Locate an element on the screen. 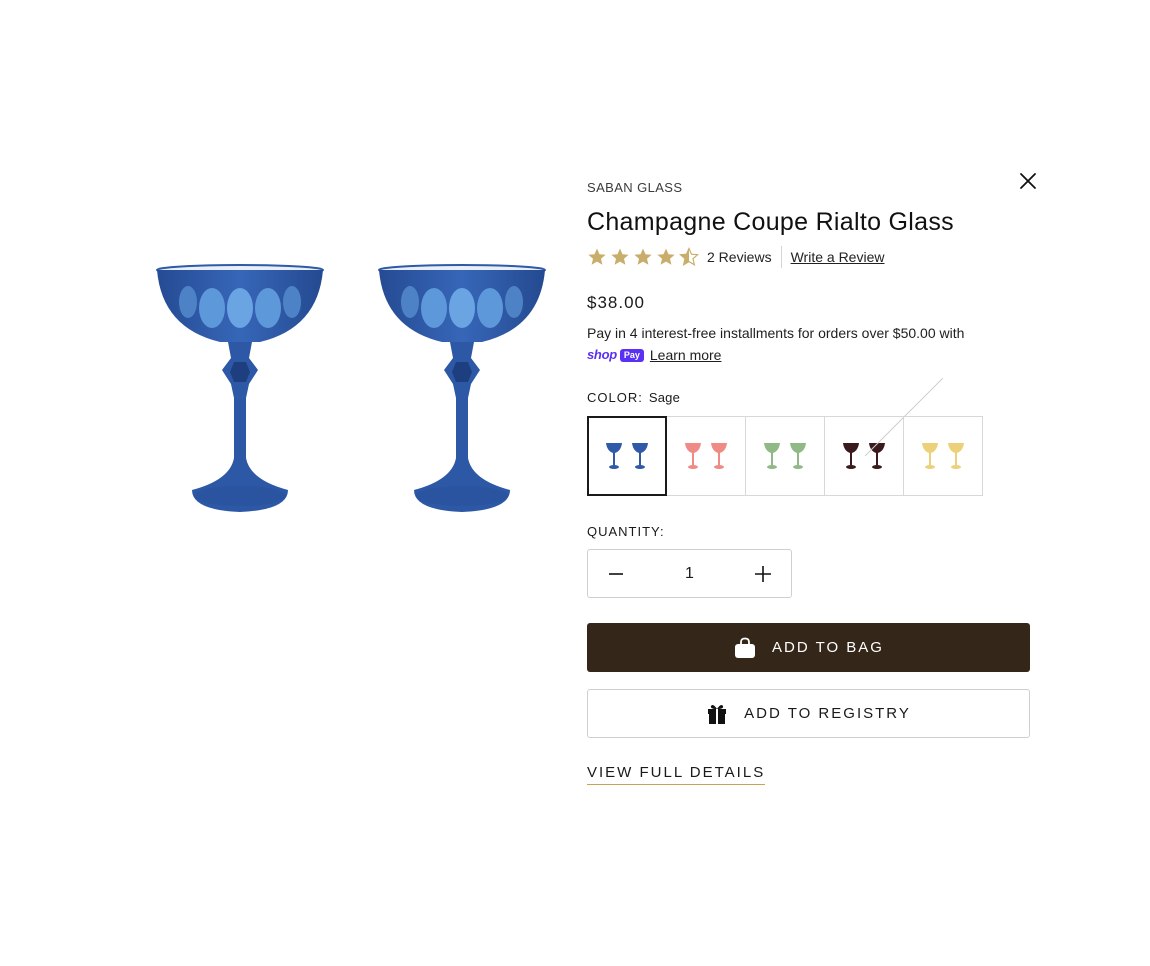 The image size is (1150, 966). quantity-decrease-button is located at coordinates (616, 573).